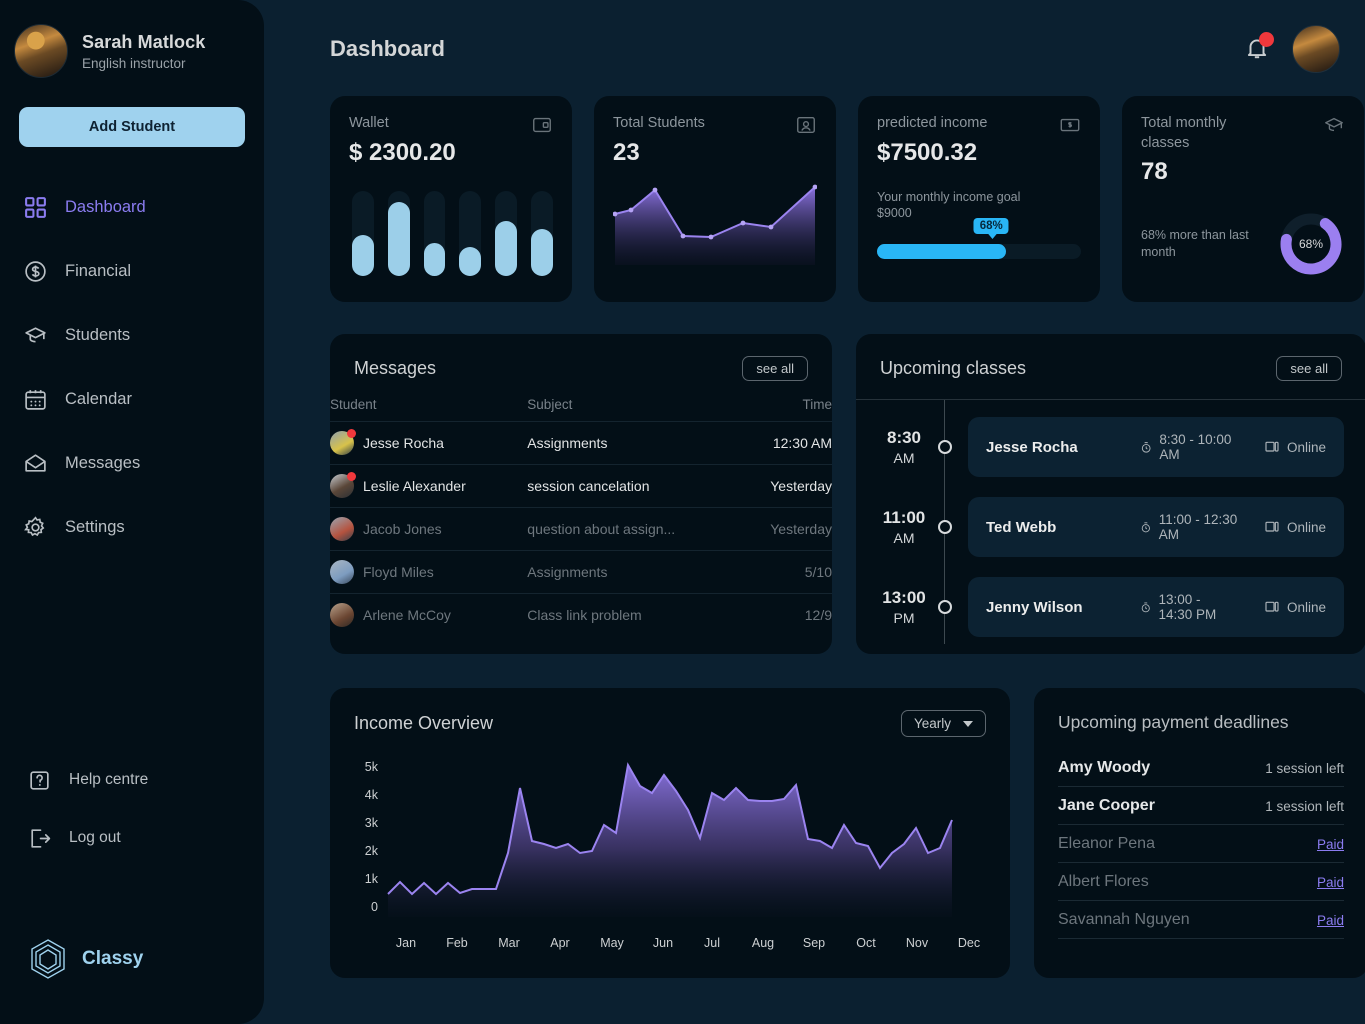  Describe the element at coordinates (1304, 806) in the screenshot. I see `payment-status: 1 session left` at that location.